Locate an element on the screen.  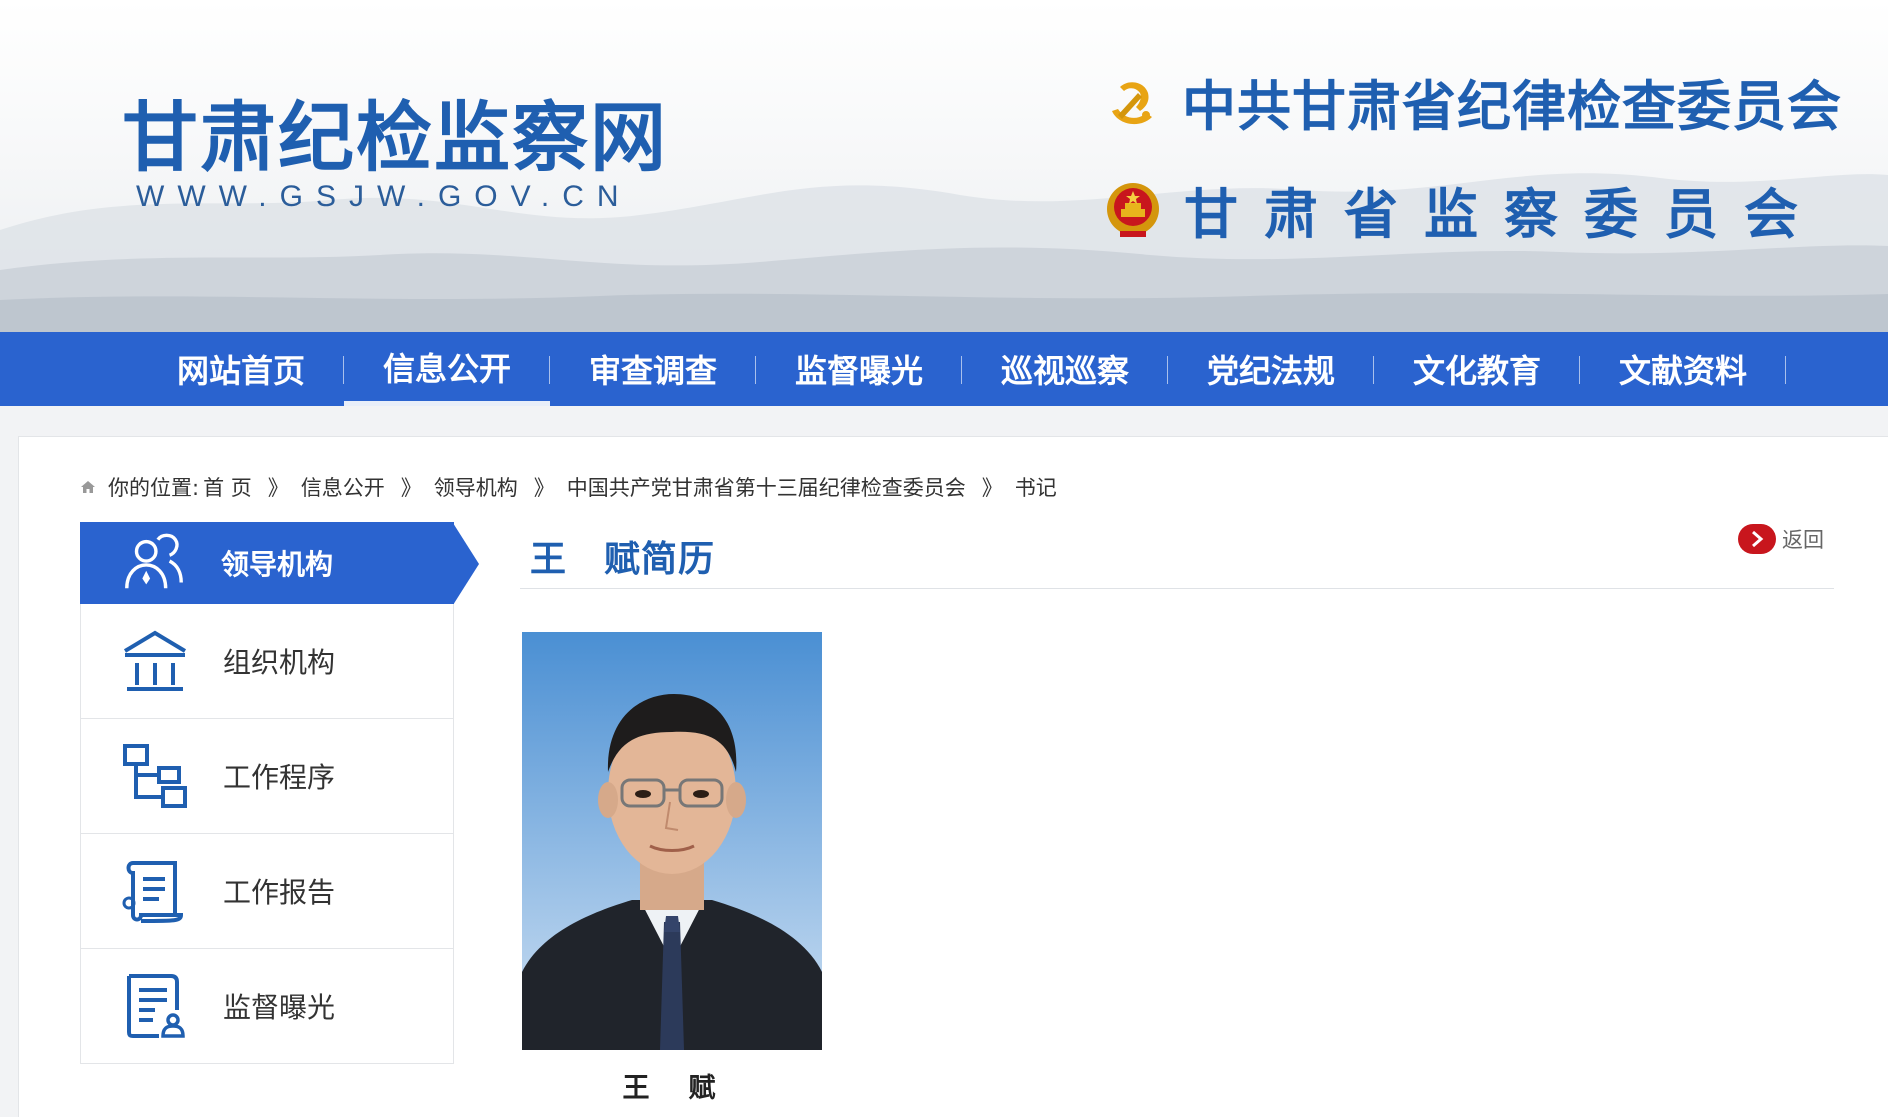
nav-item-info-disclosure: 信息公开 is located at coordinates (447, 369).